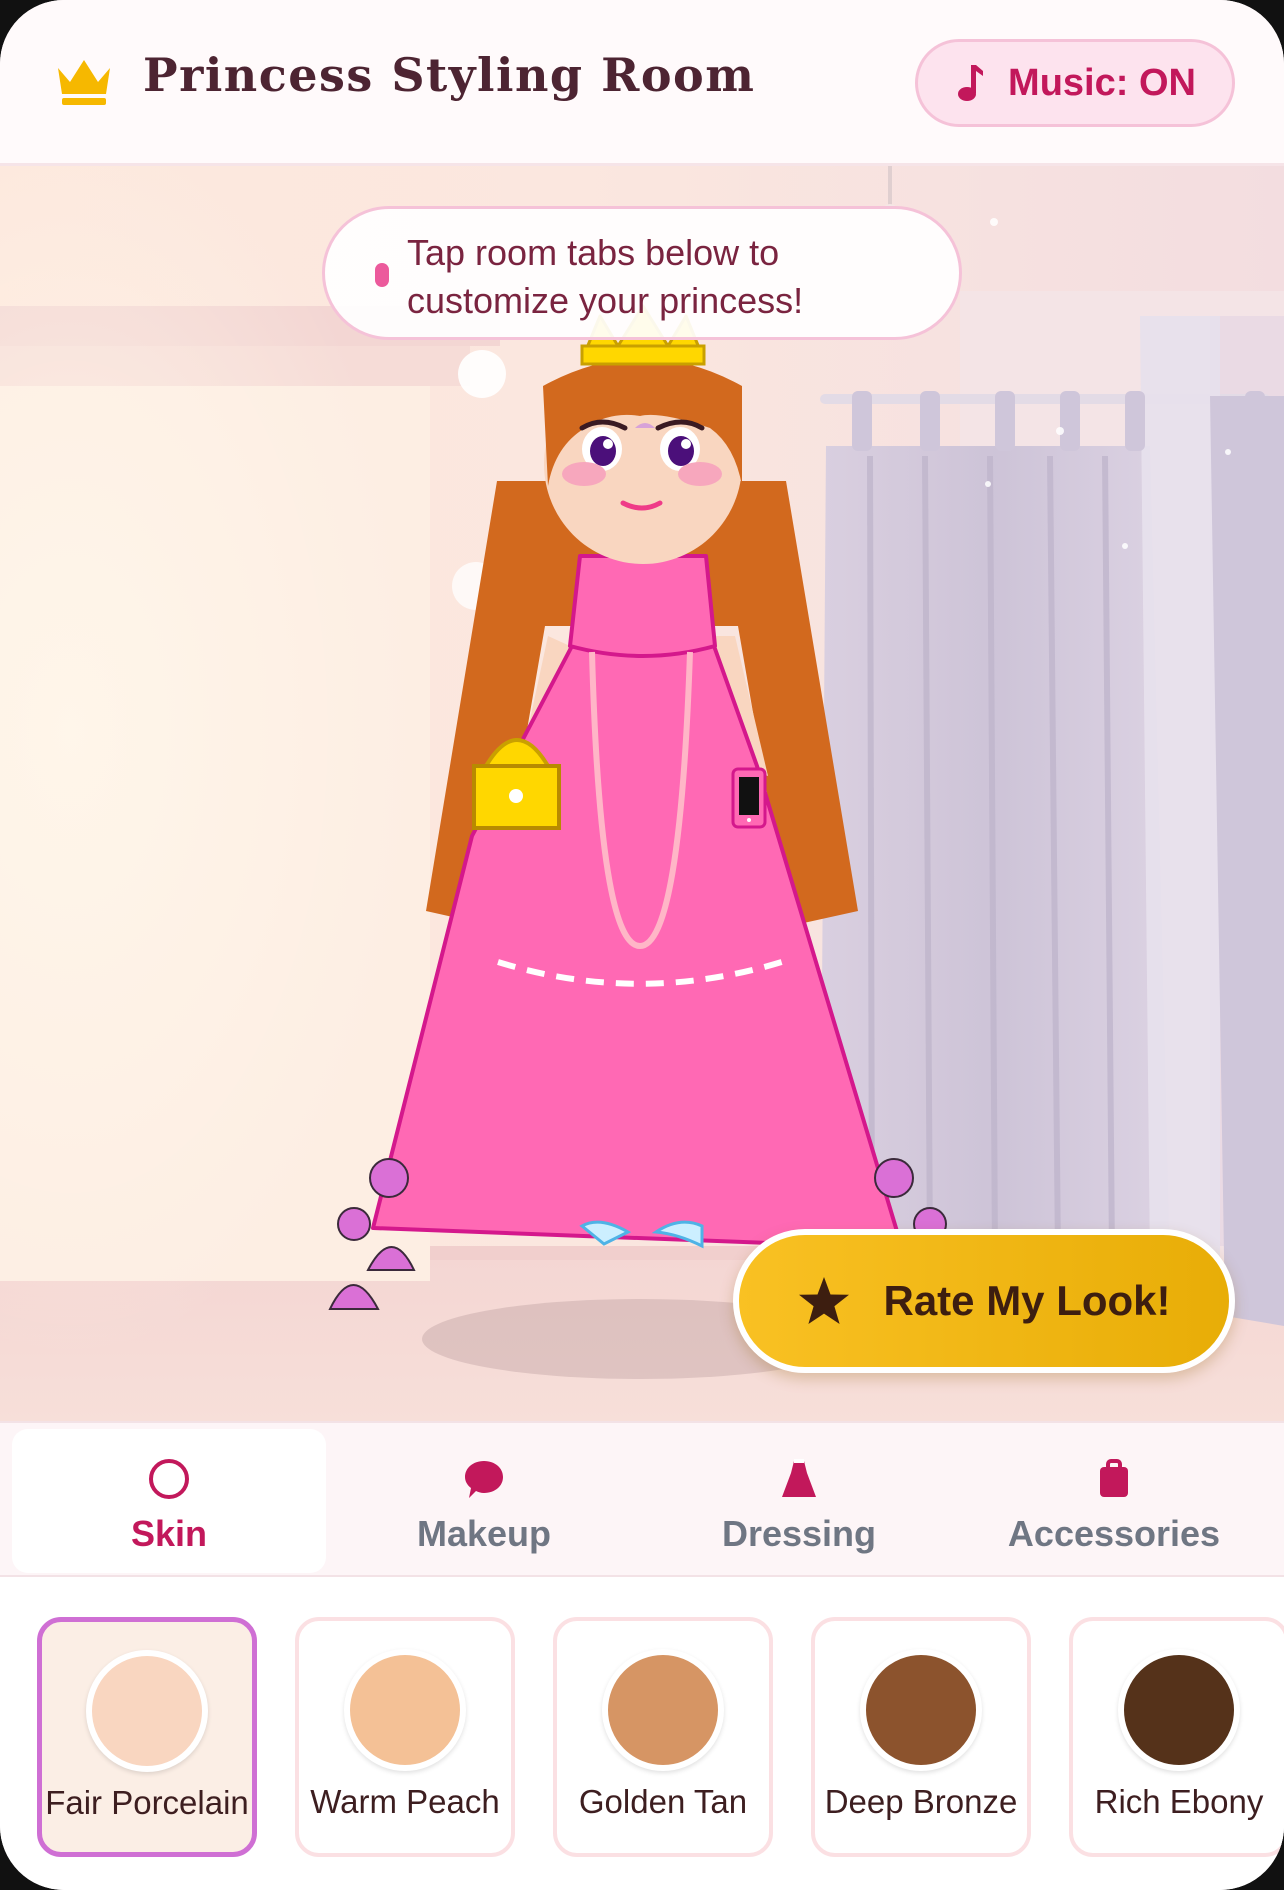 The image size is (1284, 1890). What do you see at coordinates (824, 1300) in the screenshot?
I see `star-icon` at bounding box center [824, 1300].